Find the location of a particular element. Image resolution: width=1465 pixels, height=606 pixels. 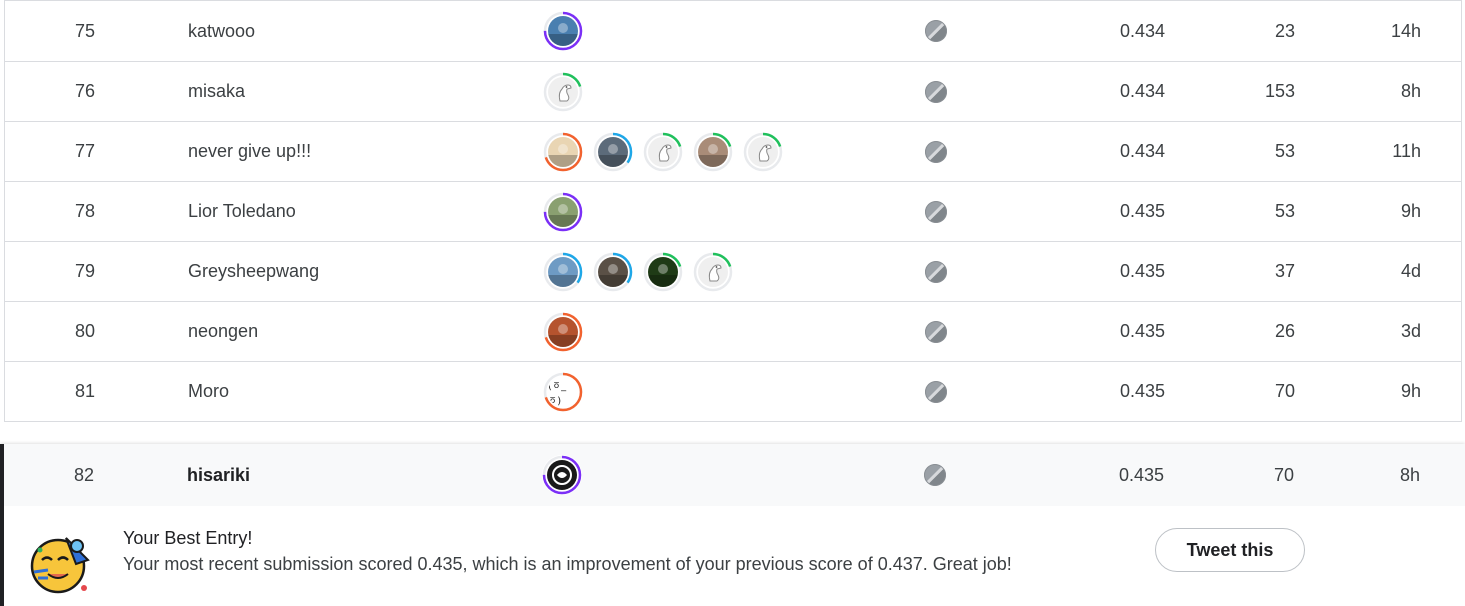

team-rank: 81 is located at coordinates (85, 391).